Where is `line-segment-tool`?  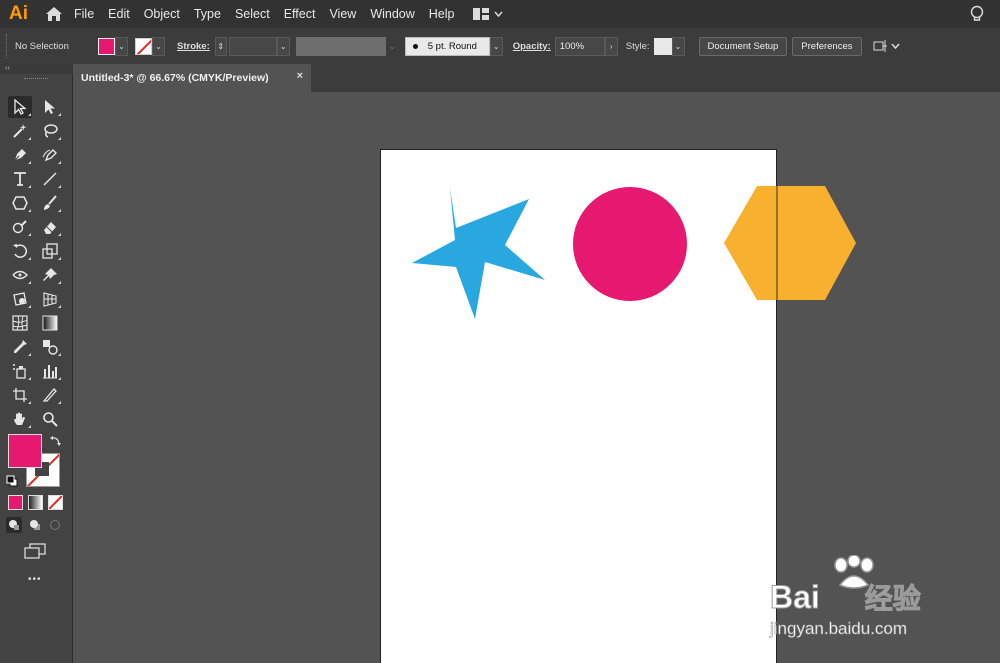 line-segment-tool is located at coordinates (50, 179).